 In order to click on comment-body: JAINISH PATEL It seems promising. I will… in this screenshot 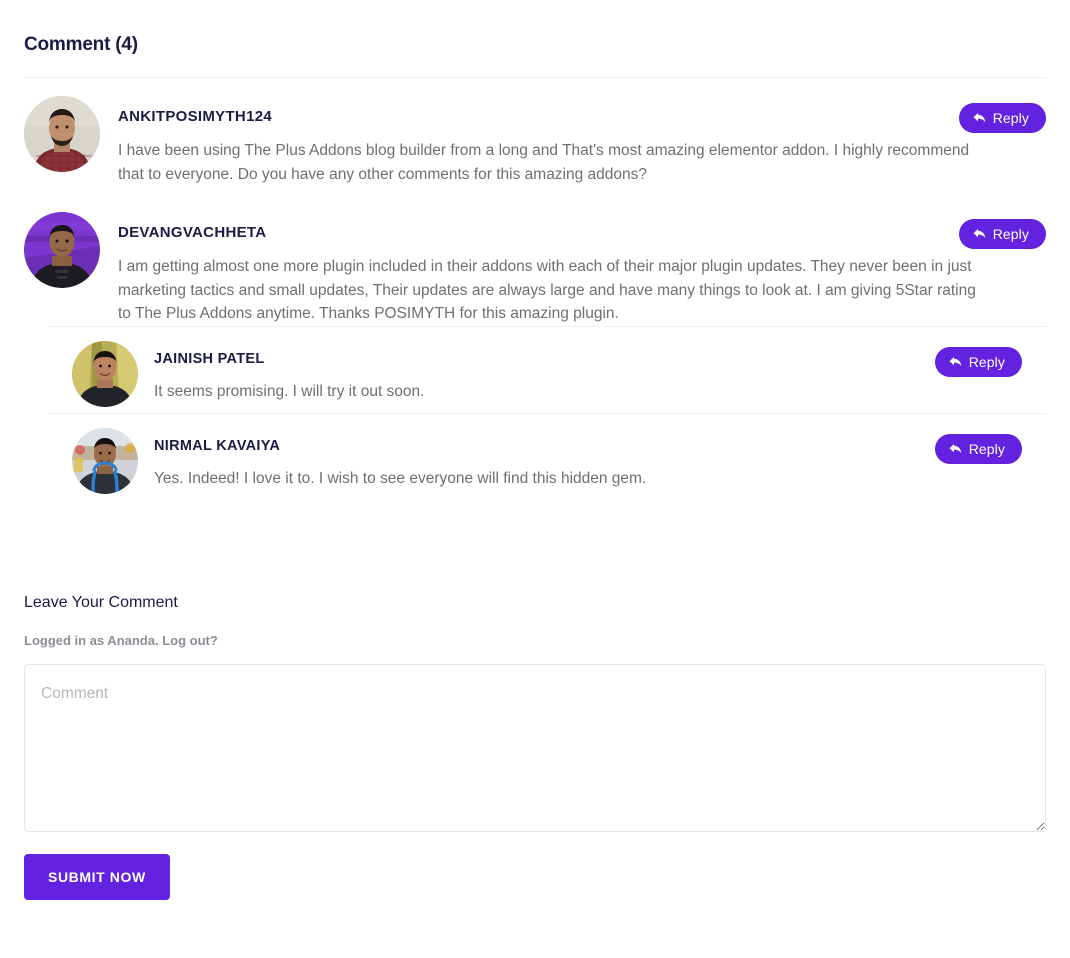, I will do `click(588, 372)`.